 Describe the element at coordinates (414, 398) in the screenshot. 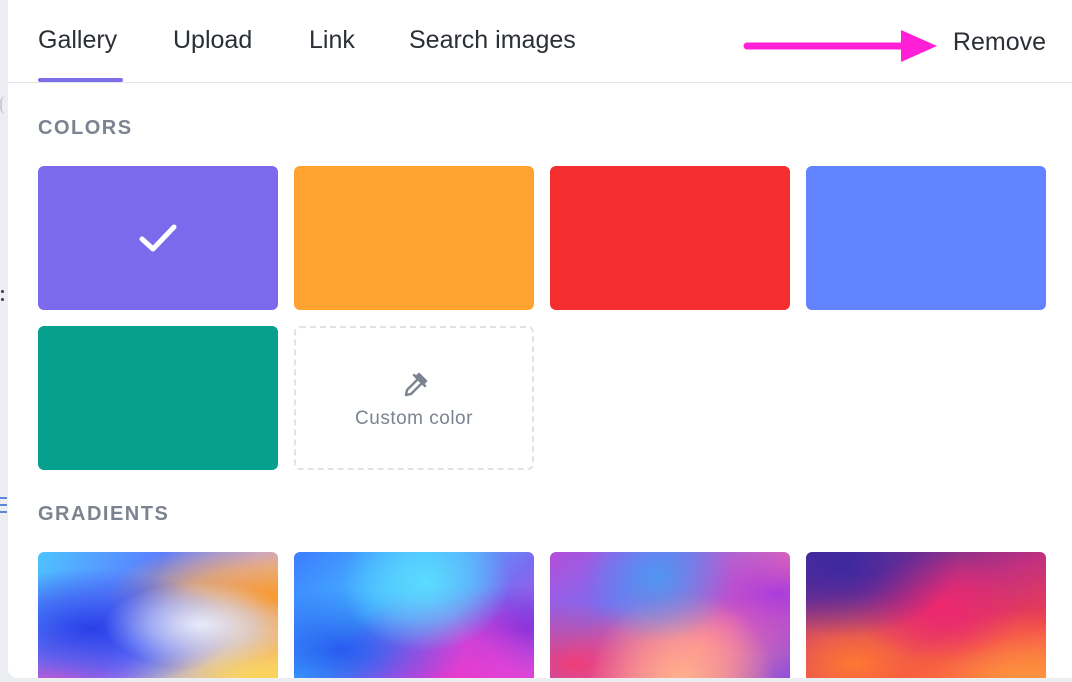

I see `custom-color-button: Custom color` at that location.